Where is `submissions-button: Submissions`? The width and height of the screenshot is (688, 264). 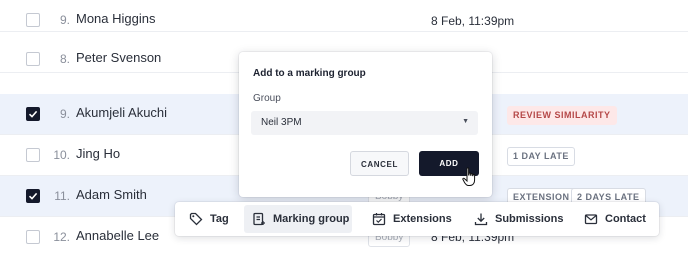
submissions-button: Submissions is located at coordinates (524, 219).